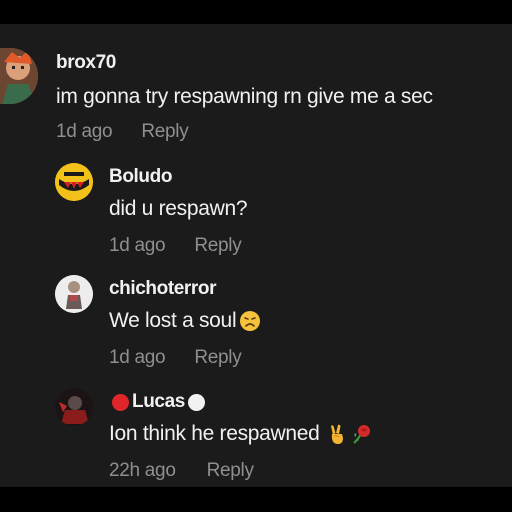 This screenshot has height=512, width=512. Describe the element at coordinates (19, 76) in the screenshot. I see `anime-character-avatar-icon` at that location.